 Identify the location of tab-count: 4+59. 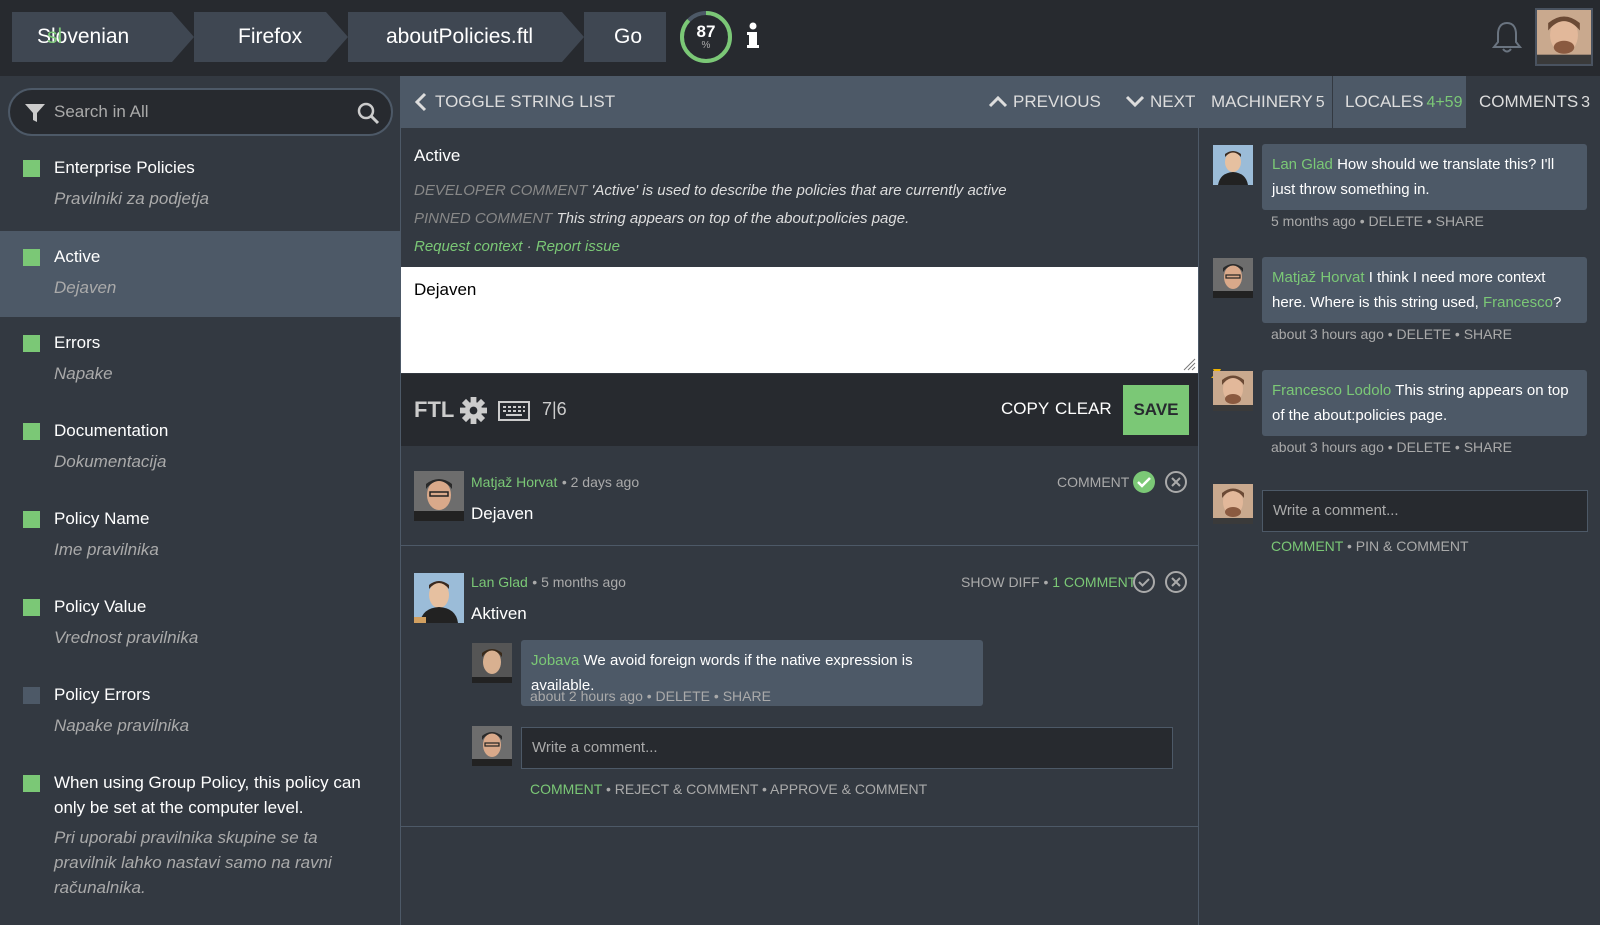
(1444, 102).